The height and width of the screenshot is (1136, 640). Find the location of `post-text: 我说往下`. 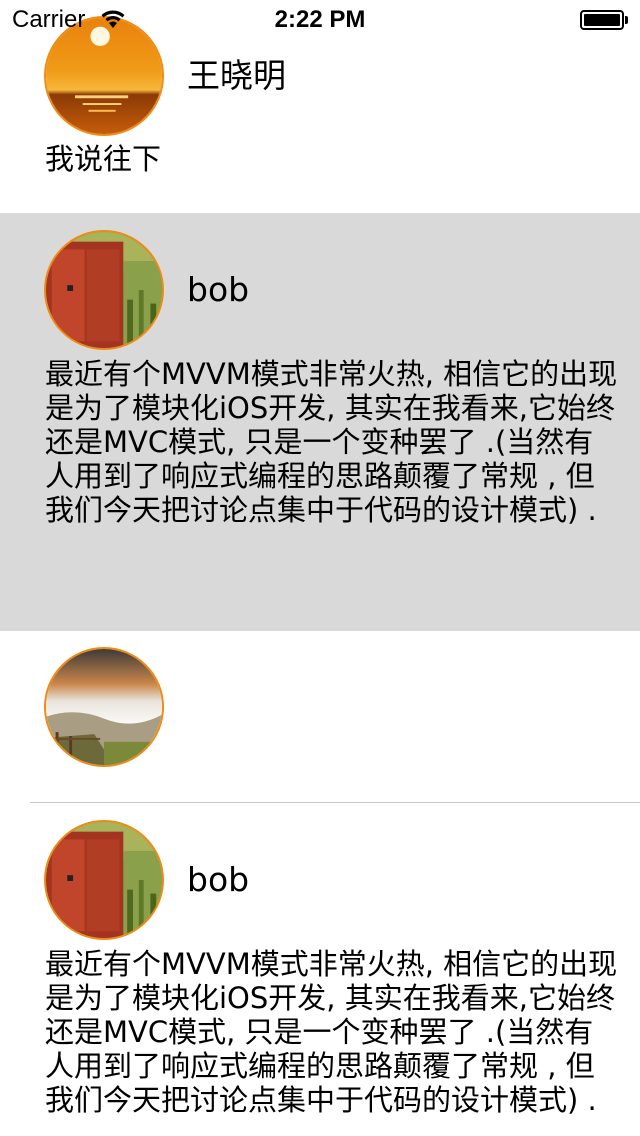

post-text: 我说往下 is located at coordinates (103, 159).